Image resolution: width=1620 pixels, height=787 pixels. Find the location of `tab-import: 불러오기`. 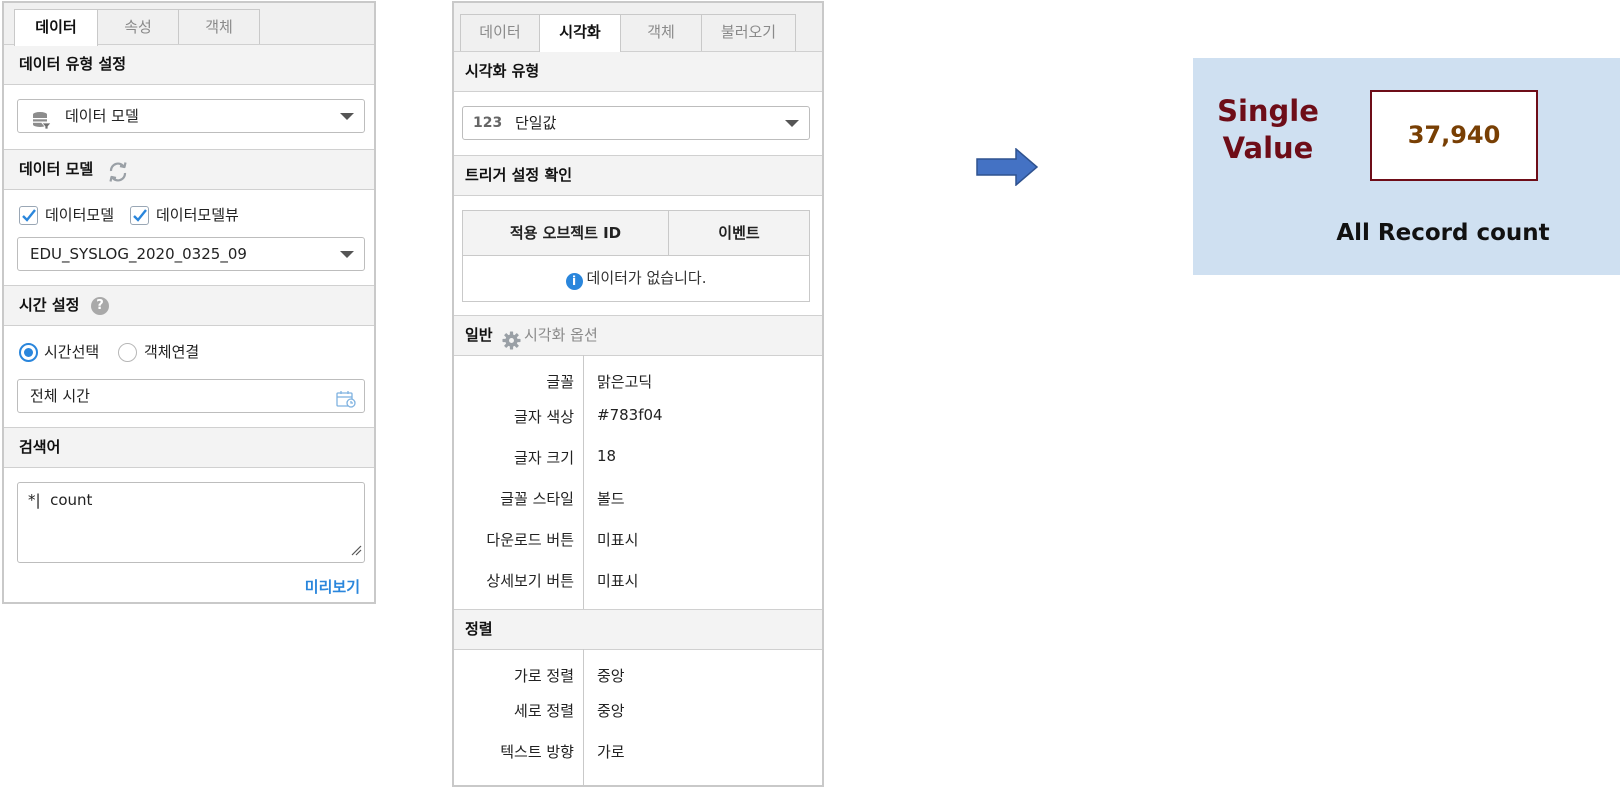

tab-import: 불러오기 is located at coordinates (748, 33).